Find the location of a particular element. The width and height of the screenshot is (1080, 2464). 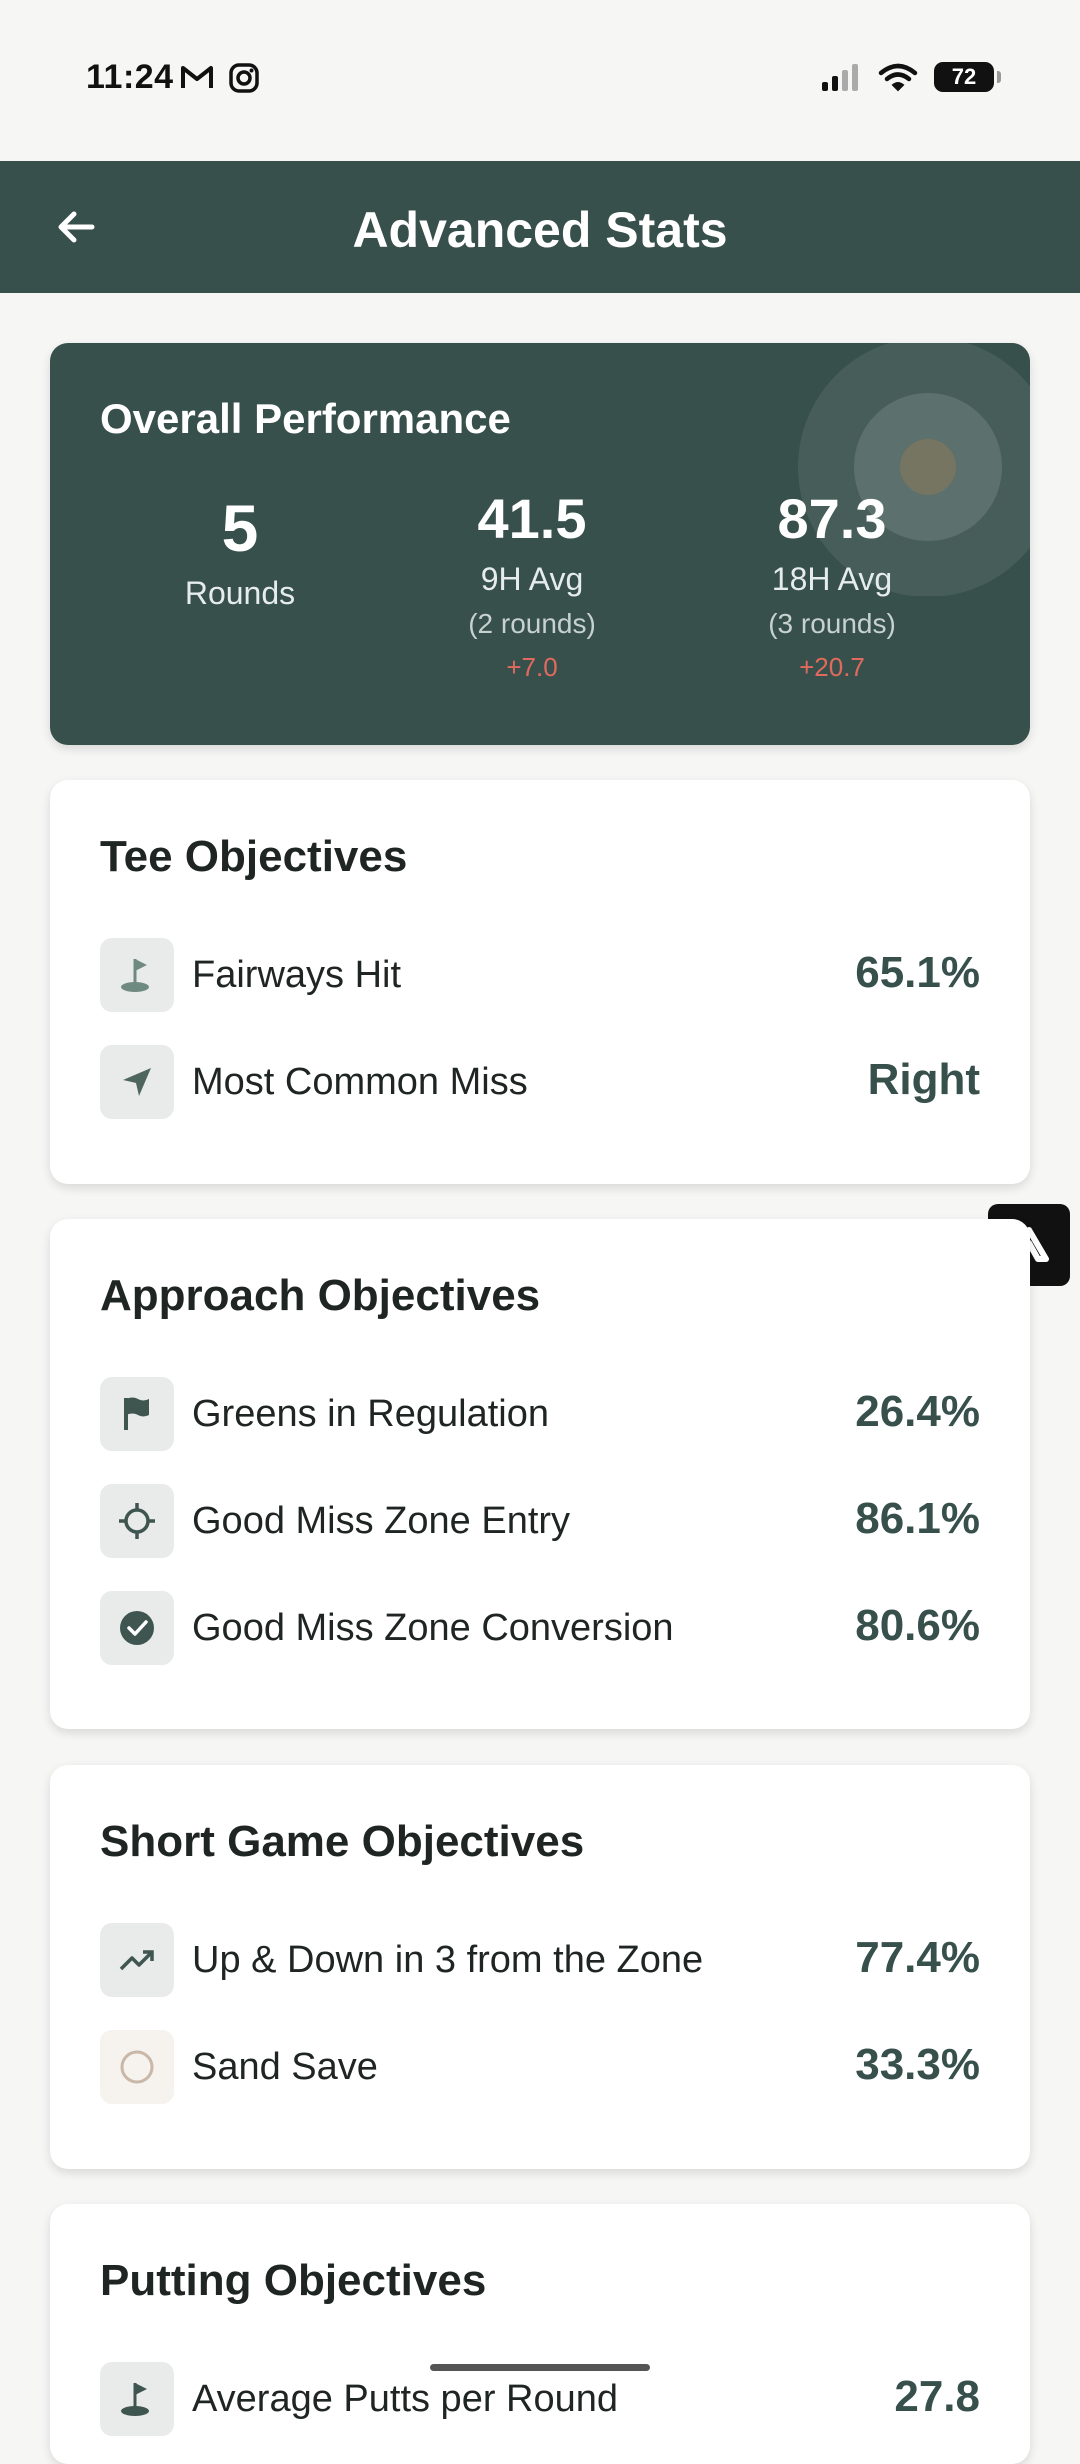

section-title: Approach Objectives is located at coordinates (320, 1295).